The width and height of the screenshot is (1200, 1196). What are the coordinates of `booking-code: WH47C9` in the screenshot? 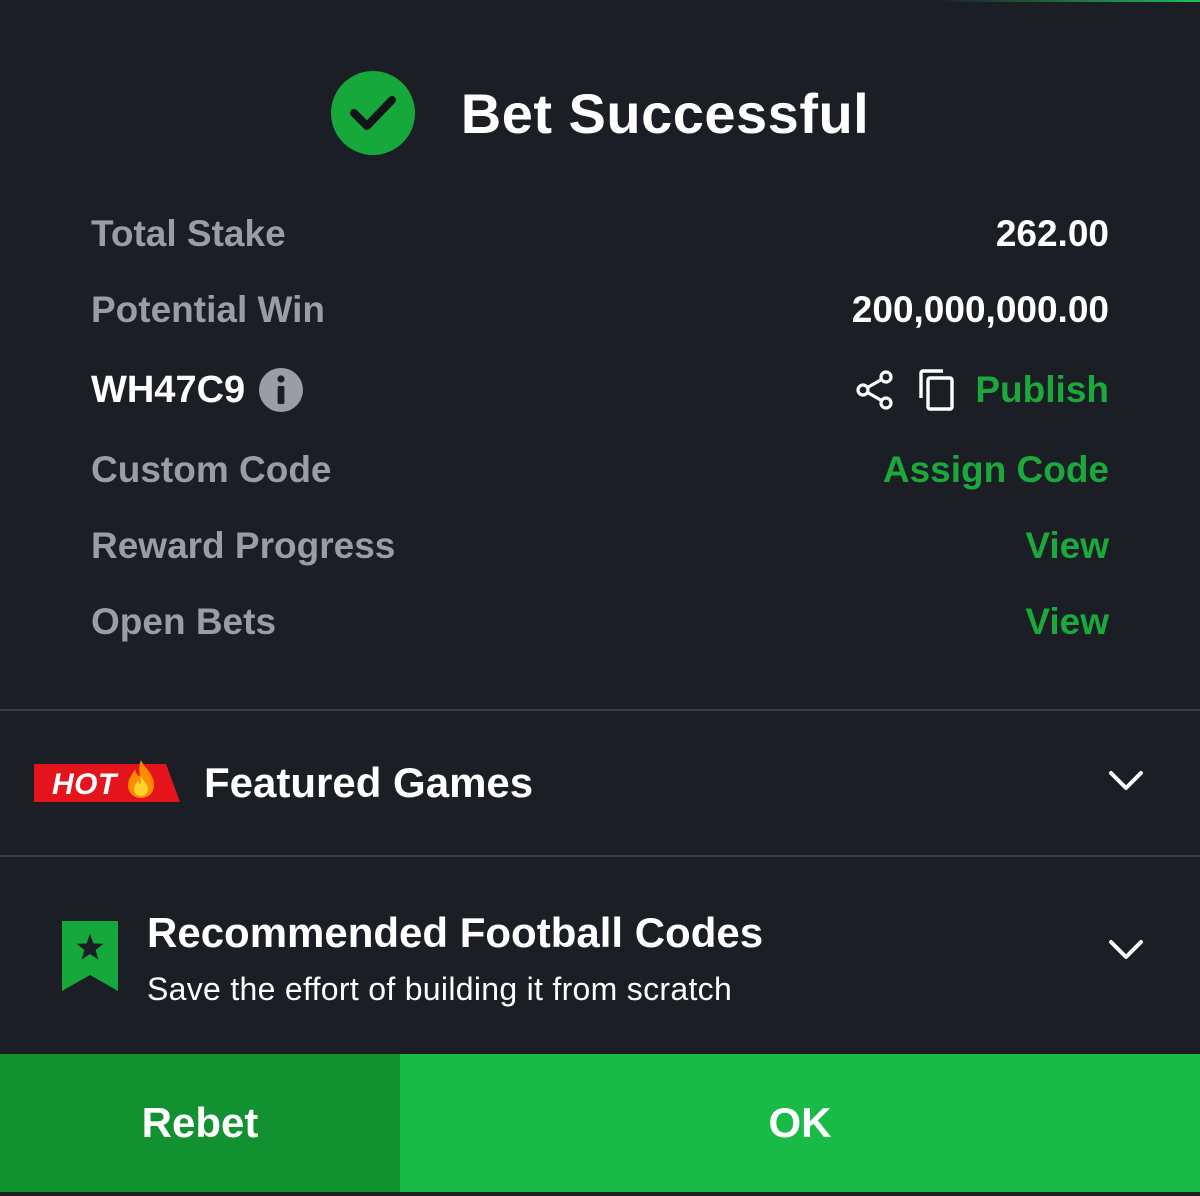 It's located at (168, 389).